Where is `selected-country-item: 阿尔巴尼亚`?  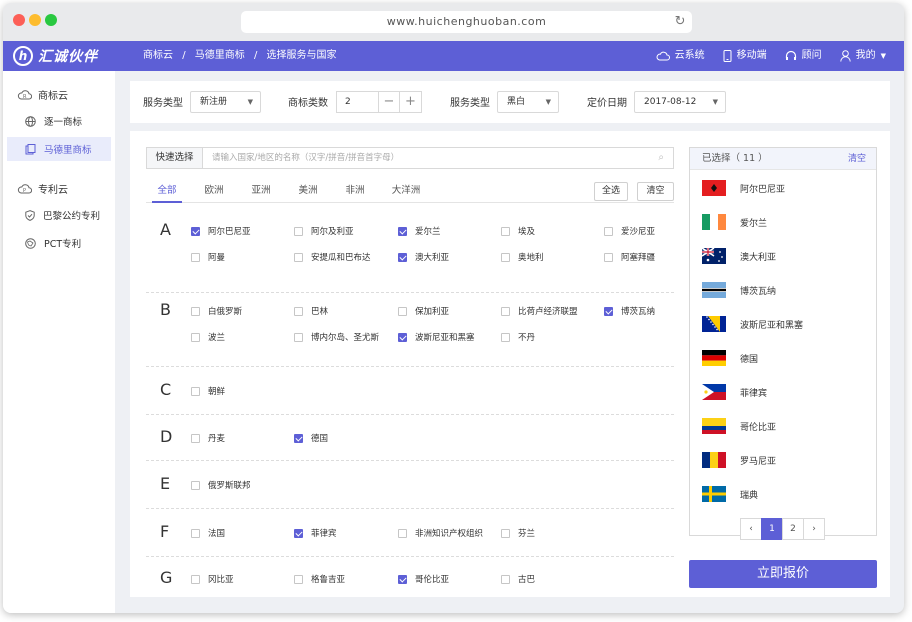 selected-country-item: 阿尔巴尼亚 is located at coordinates (743, 188).